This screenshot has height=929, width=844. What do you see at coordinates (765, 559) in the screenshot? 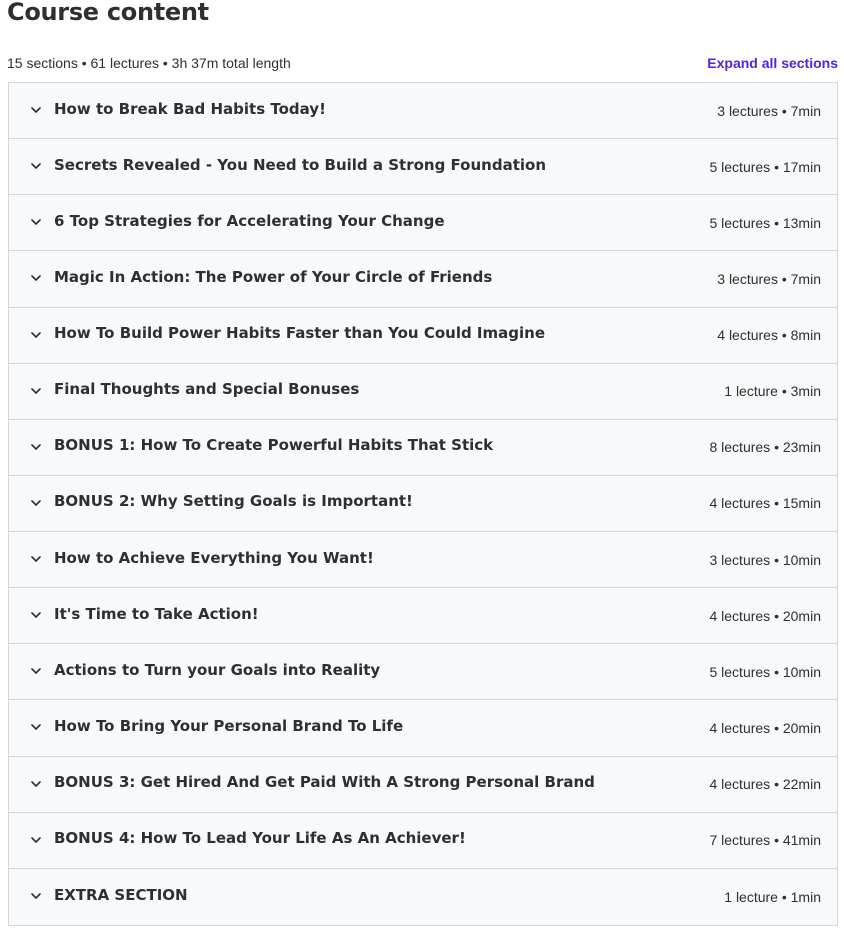
I see `section-lecture-count: 3 lectures • 10min` at bounding box center [765, 559].